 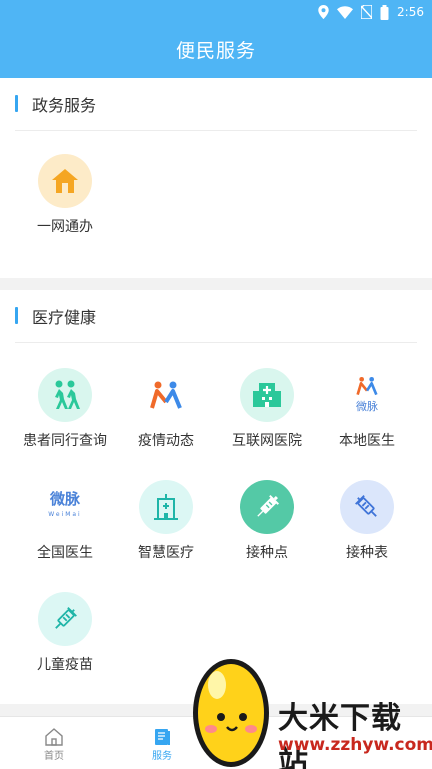 What do you see at coordinates (54, 737) in the screenshot?
I see `home-outline-icon` at bounding box center [54, 737].